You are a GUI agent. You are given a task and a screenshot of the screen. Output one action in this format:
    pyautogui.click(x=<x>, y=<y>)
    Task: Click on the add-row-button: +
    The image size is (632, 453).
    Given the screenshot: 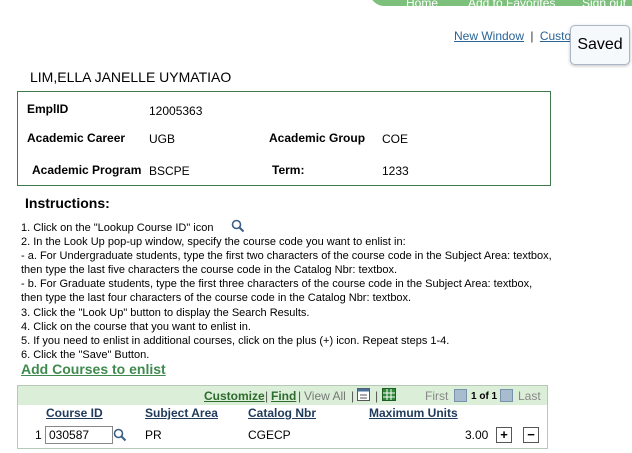 What is the action you would take?
    pyautogui.click(x=504, y=435)
    